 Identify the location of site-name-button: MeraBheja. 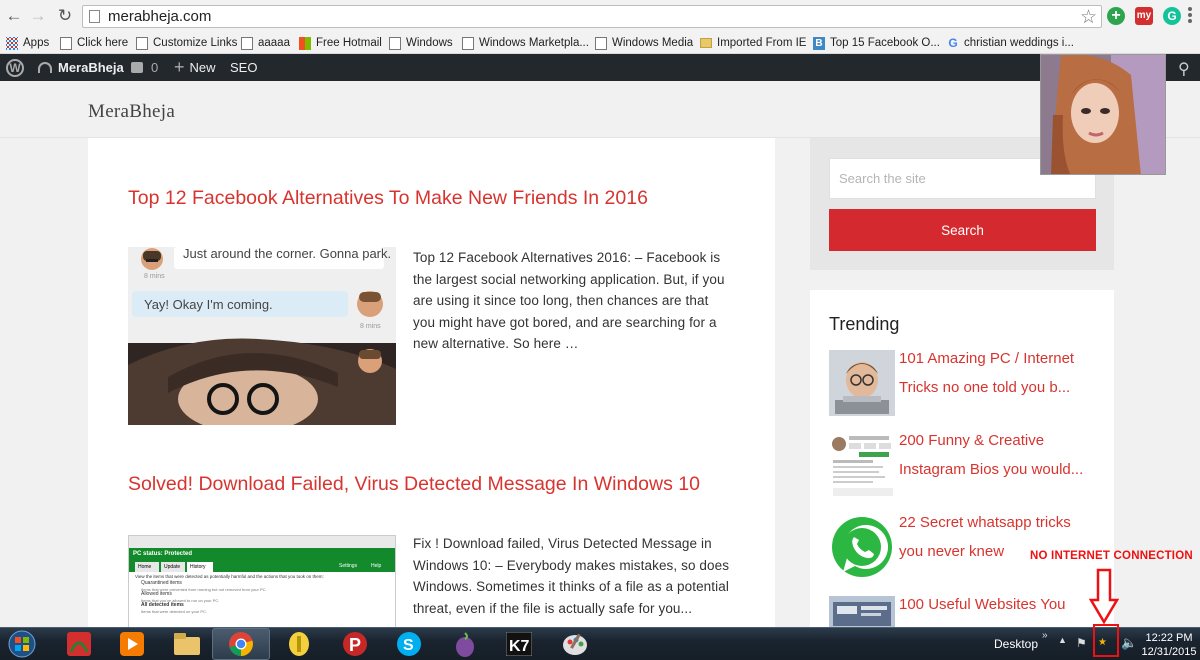
(81, 67).